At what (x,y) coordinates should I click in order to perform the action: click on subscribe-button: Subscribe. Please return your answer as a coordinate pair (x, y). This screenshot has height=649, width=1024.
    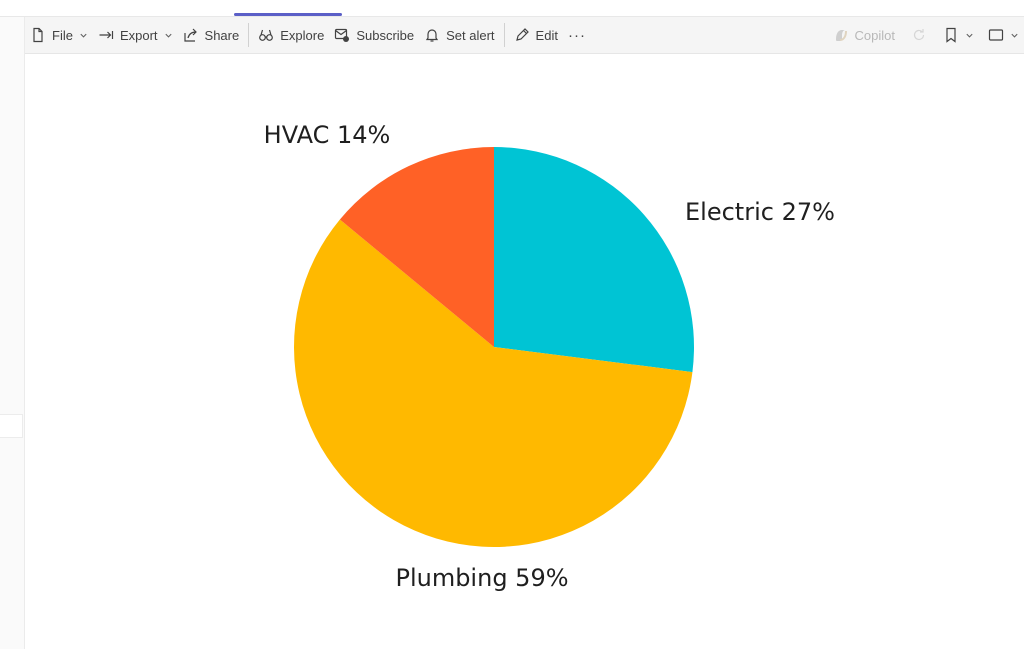
    Looking at the image, I should click on (374, 35).